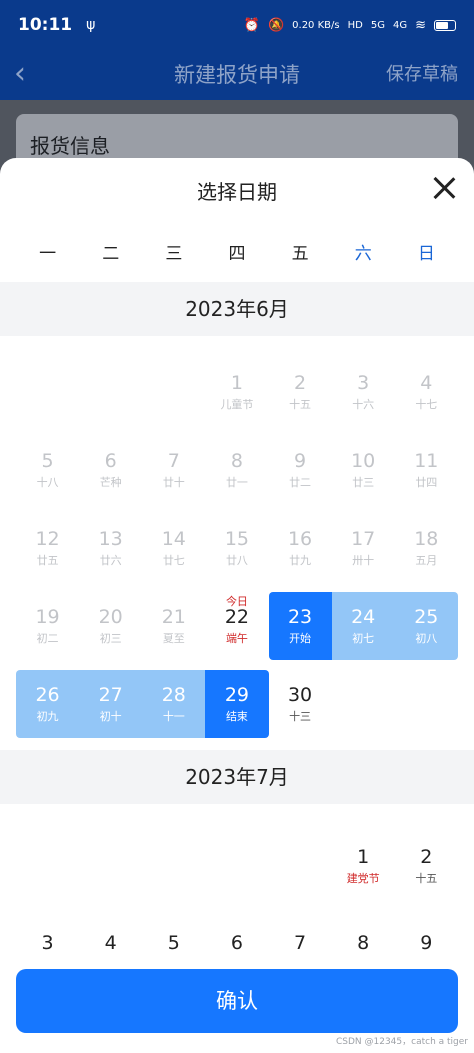  Describe the element at coordinates (300, 560) in the screenshot. I see `lunar-label: 廿九` at that location.